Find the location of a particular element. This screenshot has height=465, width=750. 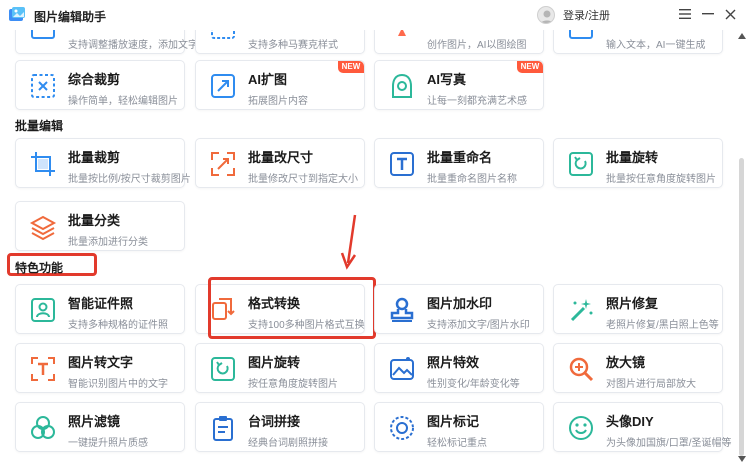

menu-button is located at coordinates (685, 14).